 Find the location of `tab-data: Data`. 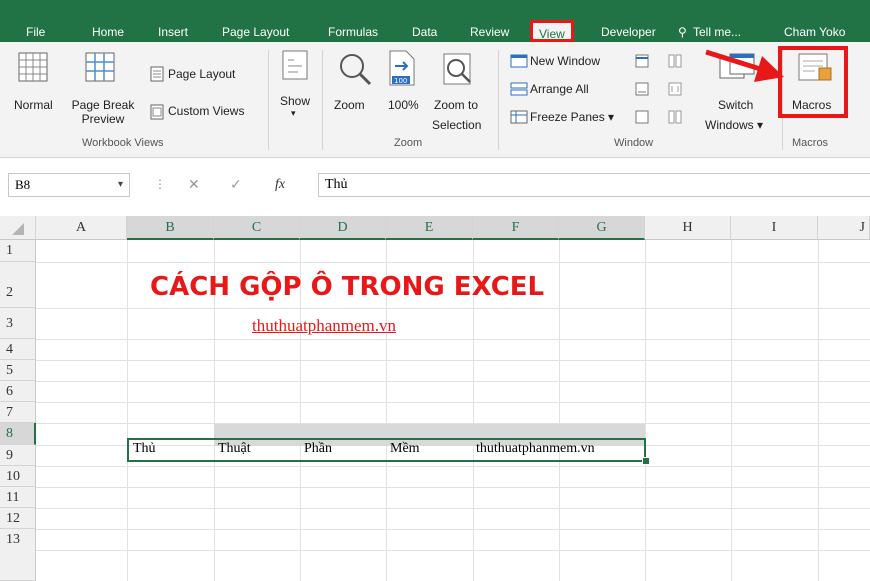

tab-data: Data is located at coordinates (424, 32).